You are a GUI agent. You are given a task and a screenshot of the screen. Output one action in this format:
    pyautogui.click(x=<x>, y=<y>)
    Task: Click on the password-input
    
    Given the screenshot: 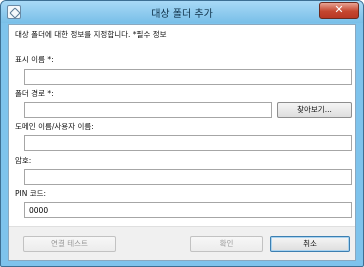 What is the action you would take?
    pyautogui.click(x=188, y=177)
    